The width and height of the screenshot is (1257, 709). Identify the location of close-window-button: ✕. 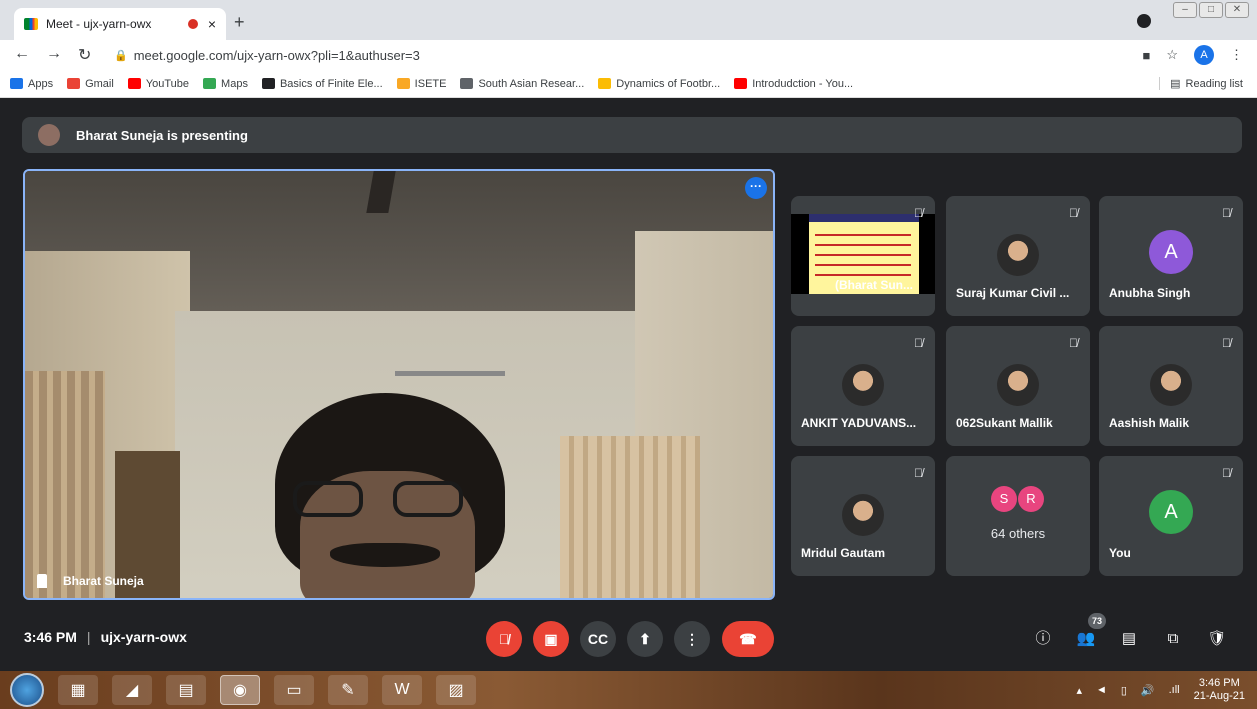
(1237, 10).